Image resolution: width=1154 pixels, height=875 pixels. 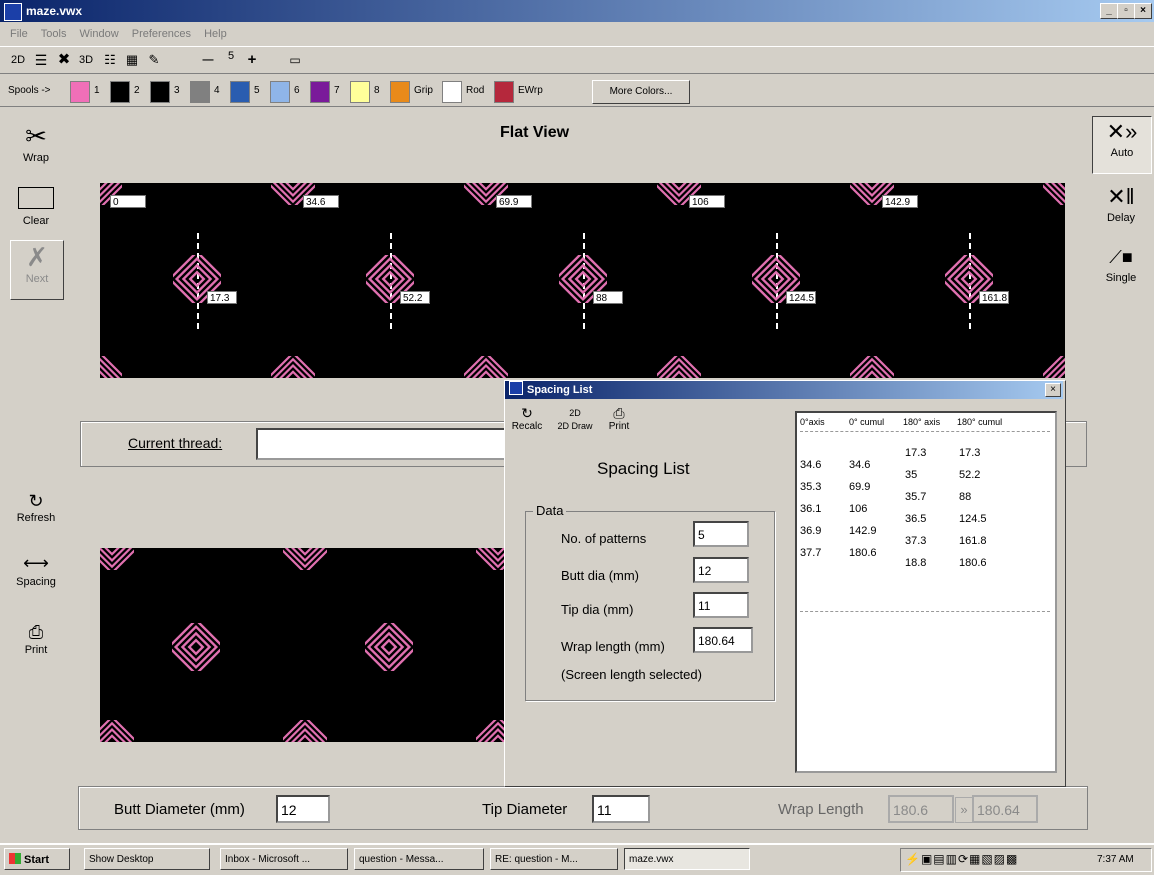 What do you see at coordinates (1122, 153) in the screenshot?
I see `auto-label: Auto` at bounding box center [1122, 153].